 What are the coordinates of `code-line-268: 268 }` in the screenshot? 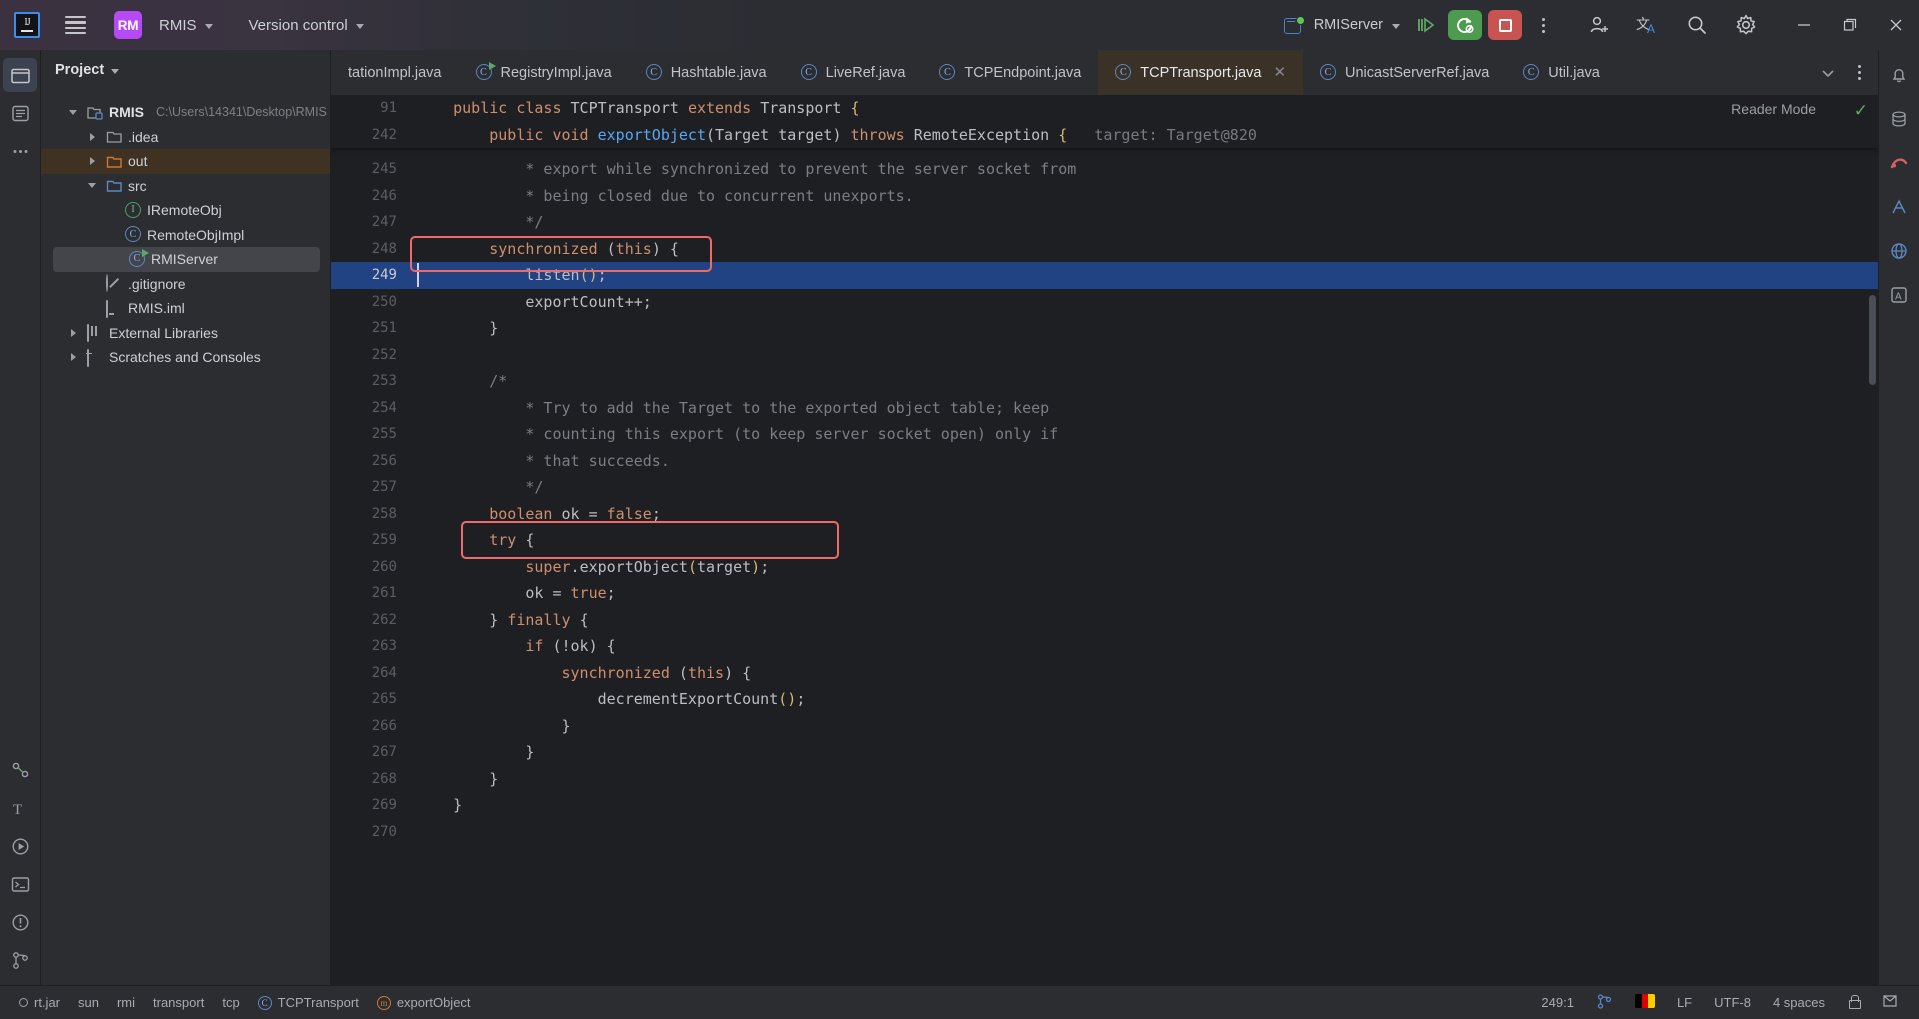 It's located at (1104, 779).